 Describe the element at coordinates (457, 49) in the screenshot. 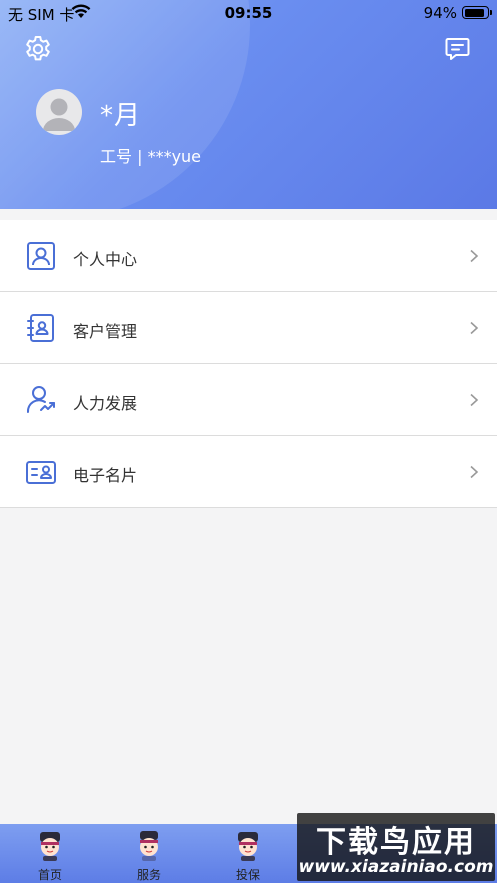

I see `message-icon` at that location.